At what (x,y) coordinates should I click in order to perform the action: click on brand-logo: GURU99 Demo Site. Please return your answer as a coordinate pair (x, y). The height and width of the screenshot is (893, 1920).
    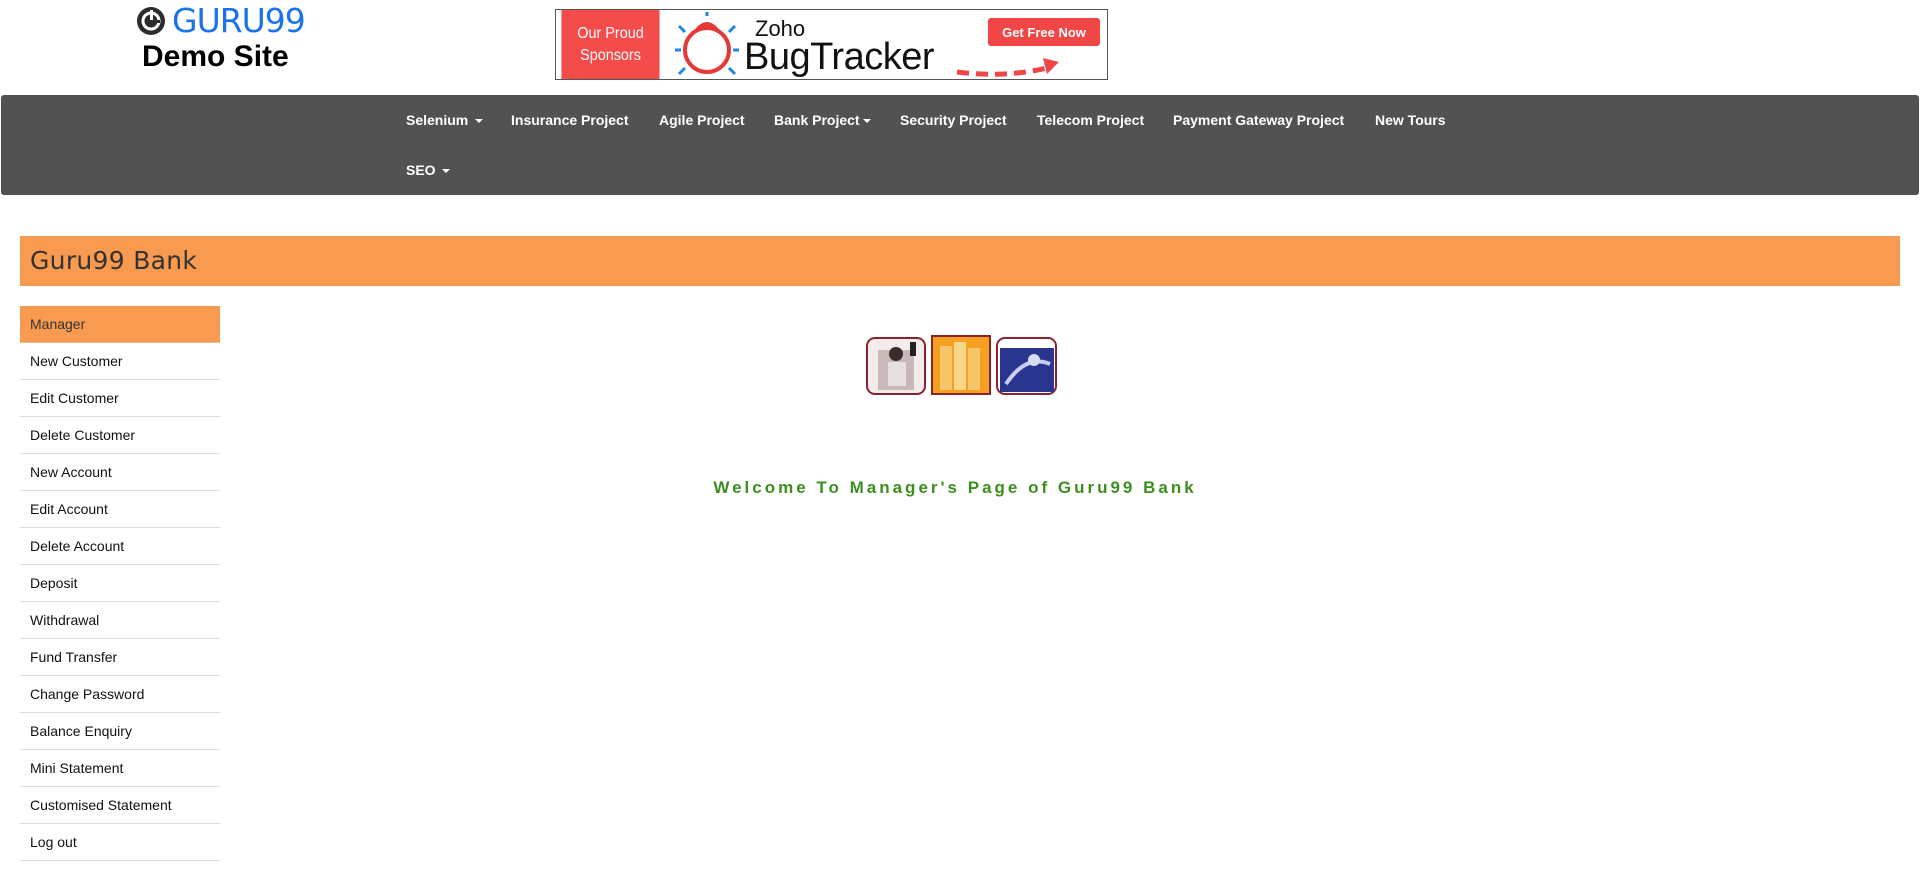
    Looking at the image, I should click on (221, 39).